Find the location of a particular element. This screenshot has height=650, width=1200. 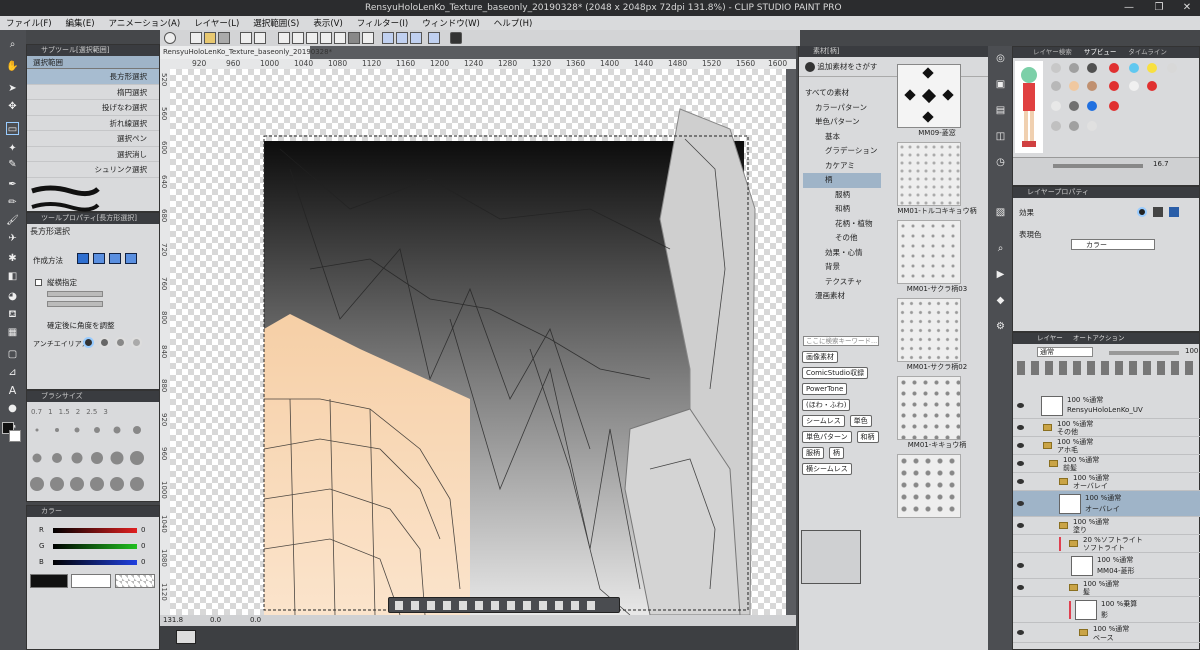

pen-tool-icon: ✒ is located at coordinates (12, 184).